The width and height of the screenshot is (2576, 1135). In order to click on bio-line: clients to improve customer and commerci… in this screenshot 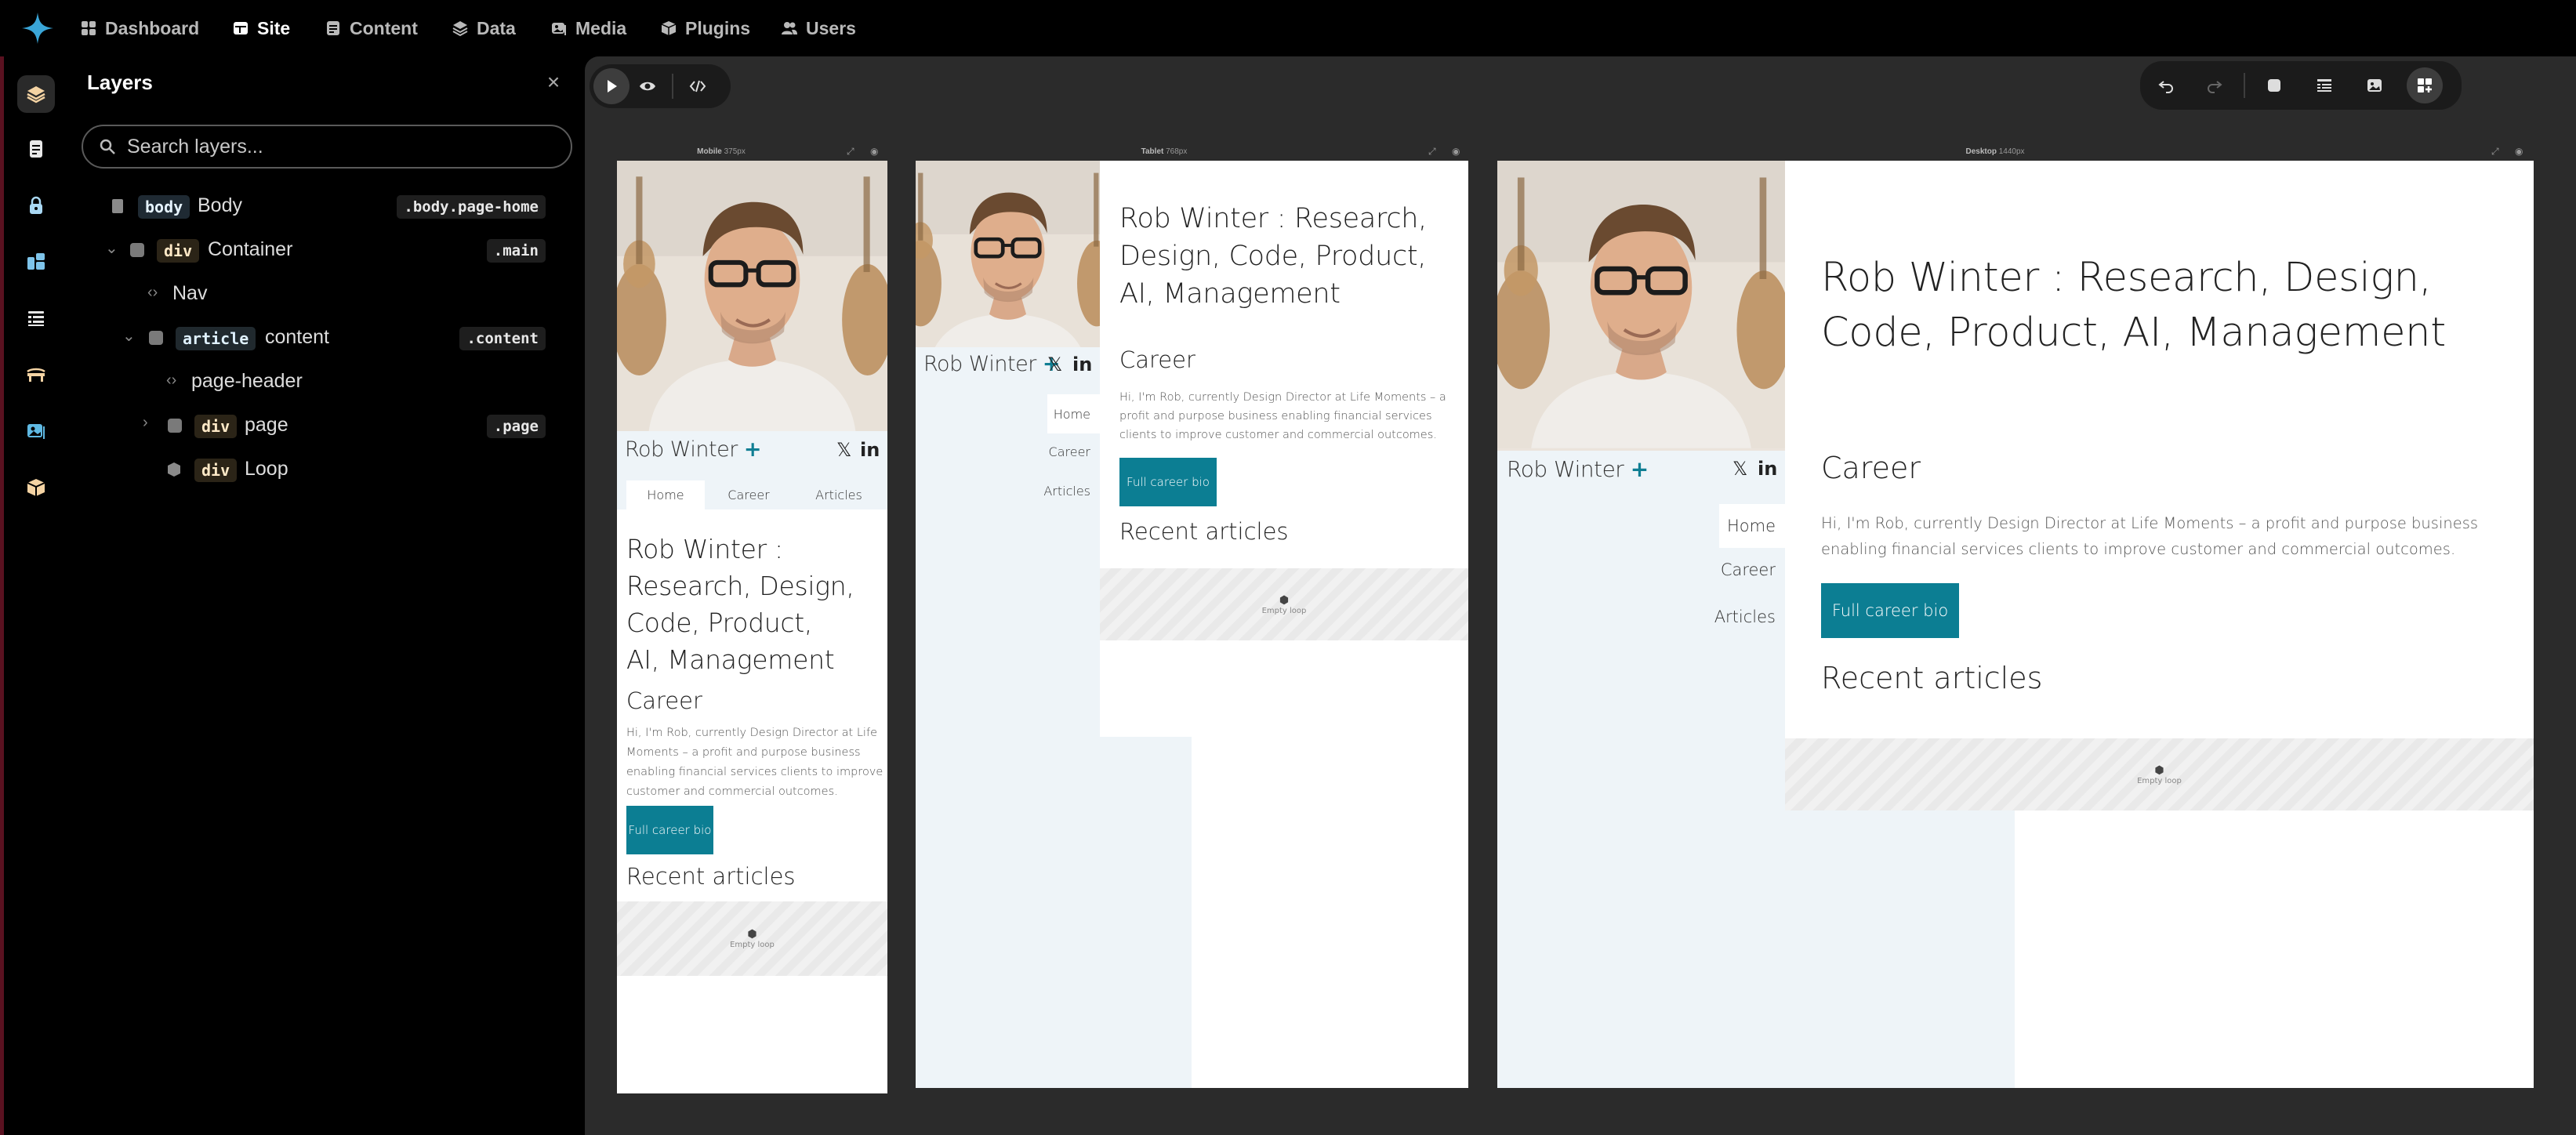, I will do `click(1278, 435)`.